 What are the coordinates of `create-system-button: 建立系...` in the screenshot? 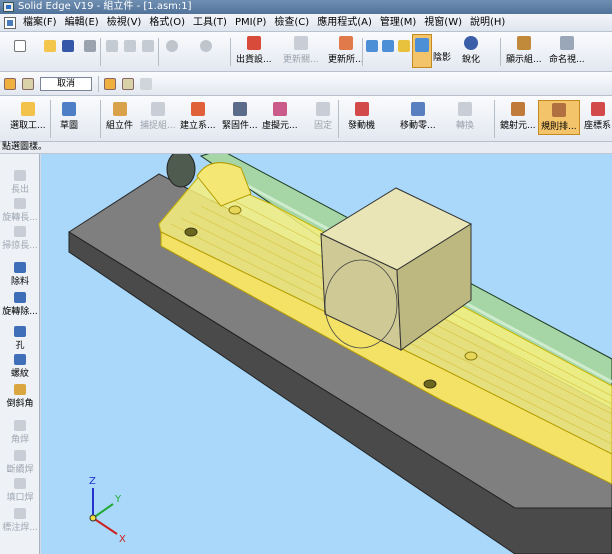 It's located at (198, 116).